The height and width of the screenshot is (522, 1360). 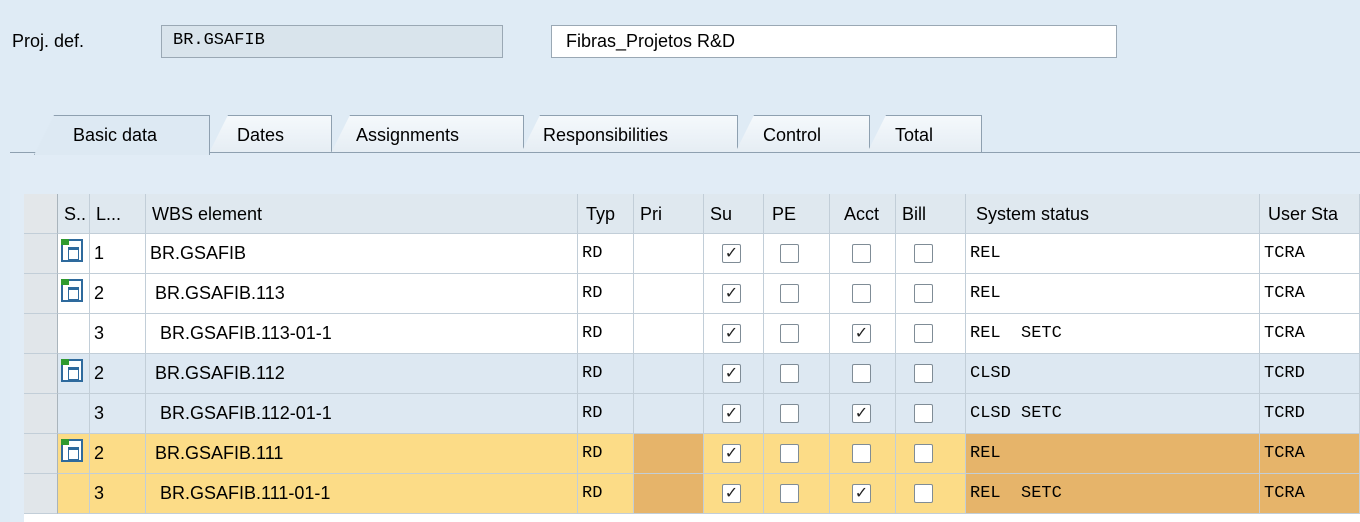 What do you see at coordinates (362, 494) in the screenshot?
I see `wbs-element-cell: BR.GSAFIB.111-01-1` at bounding box center [362, 494].